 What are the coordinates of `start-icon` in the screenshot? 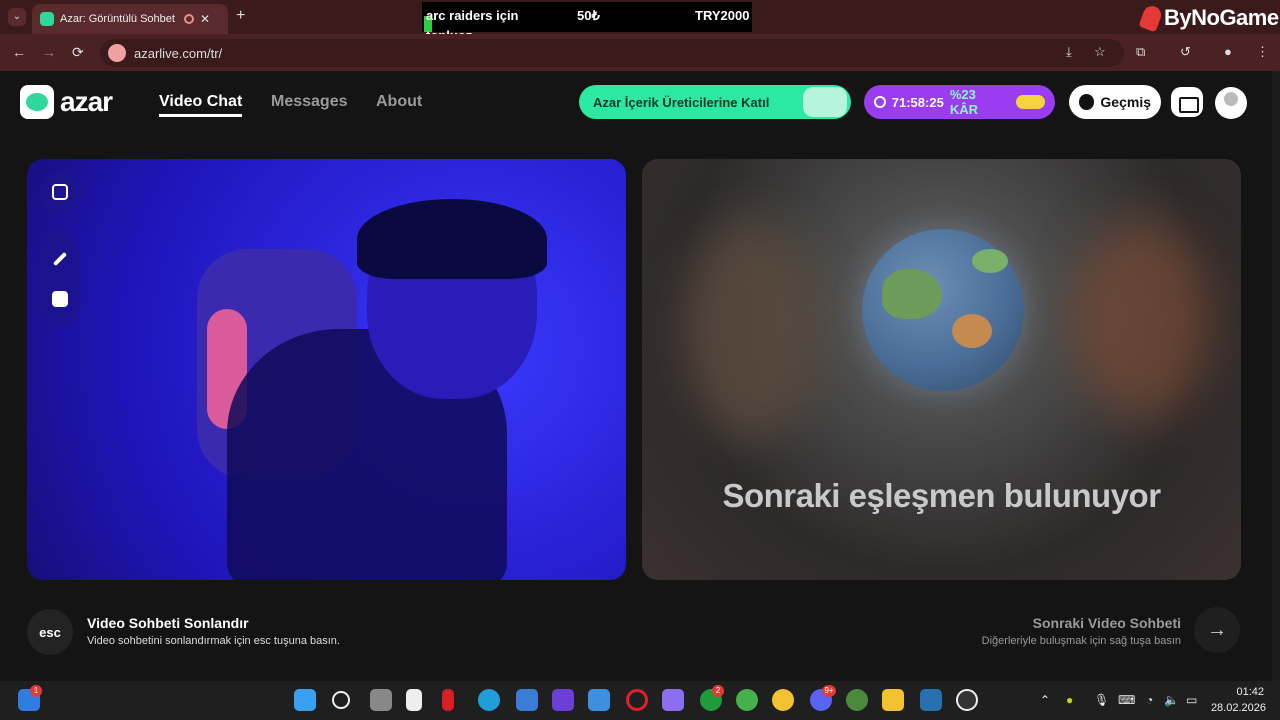 It's located at (305, 700).